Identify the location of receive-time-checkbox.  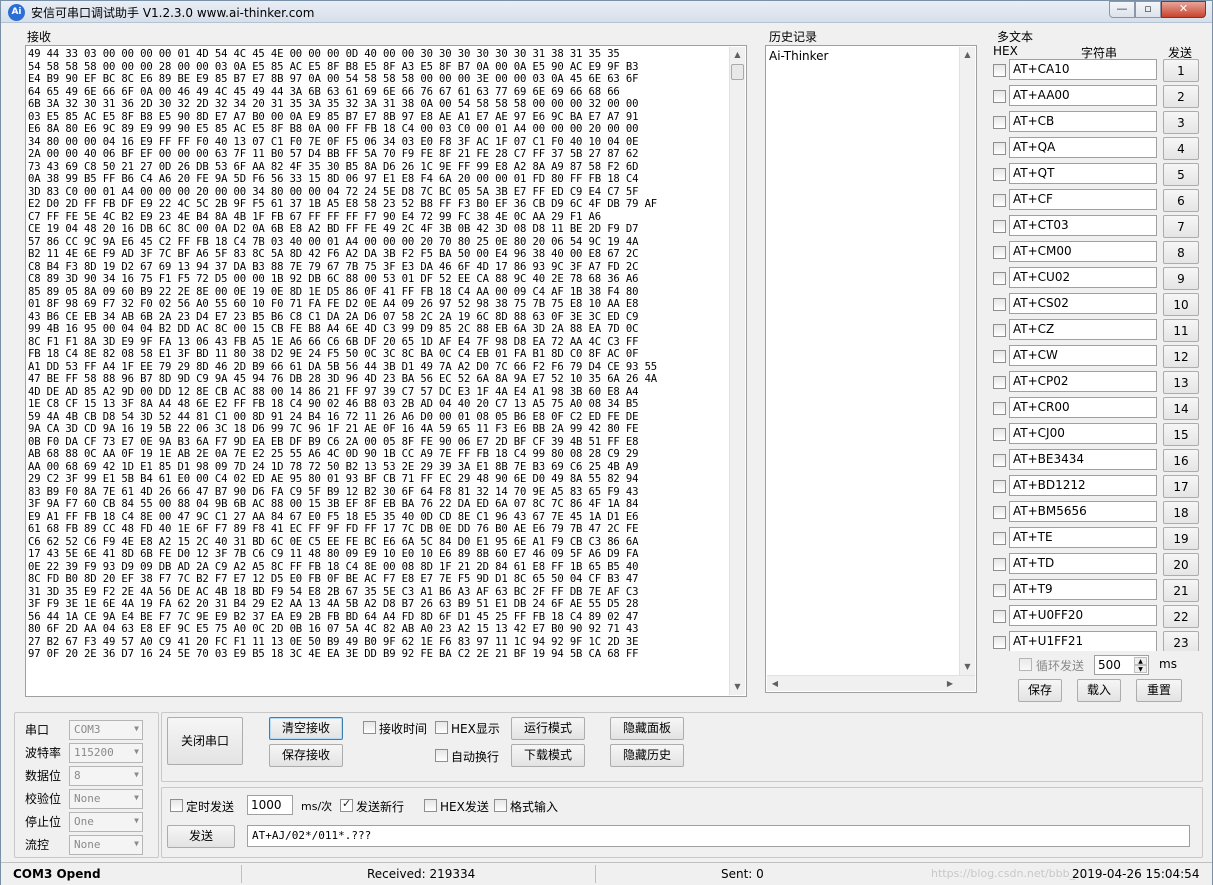
(369, 727).